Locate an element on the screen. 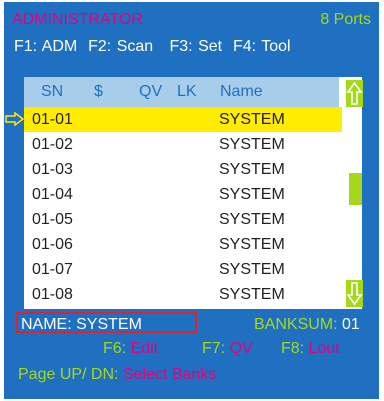 The width and height of the screenshot is (384, 401). arrow-up-icon is located at coordinates (354, 93).